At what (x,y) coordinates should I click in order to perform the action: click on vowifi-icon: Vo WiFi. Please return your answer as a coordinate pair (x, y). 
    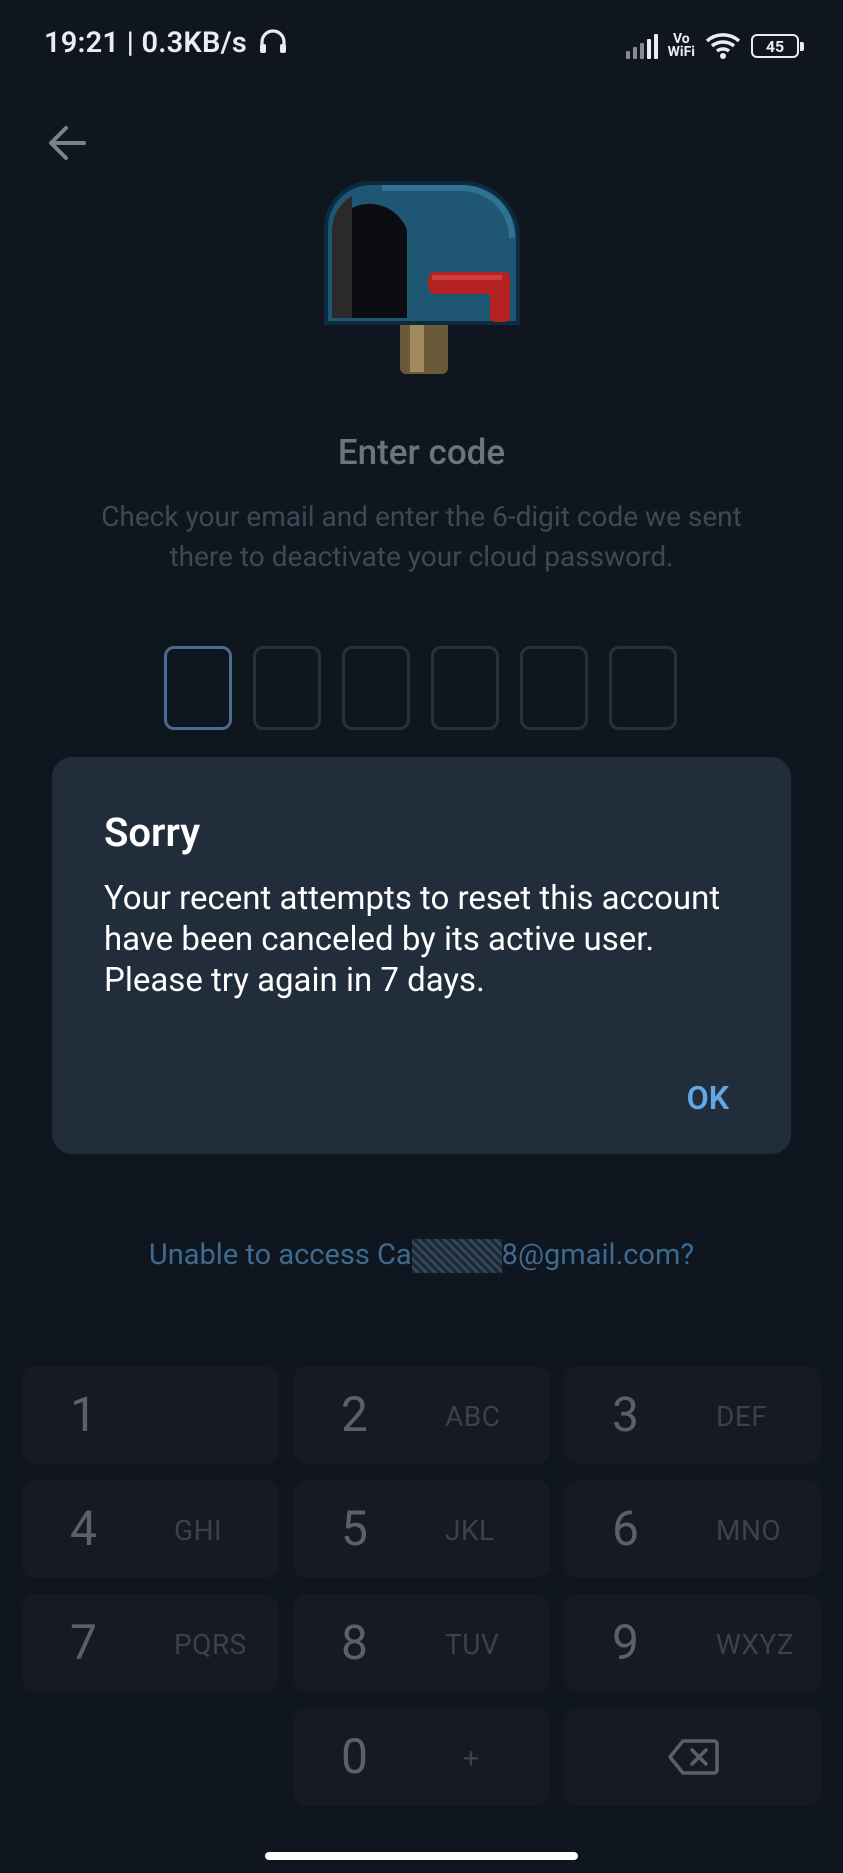
    Looking at the image, I should click on (681, 45).